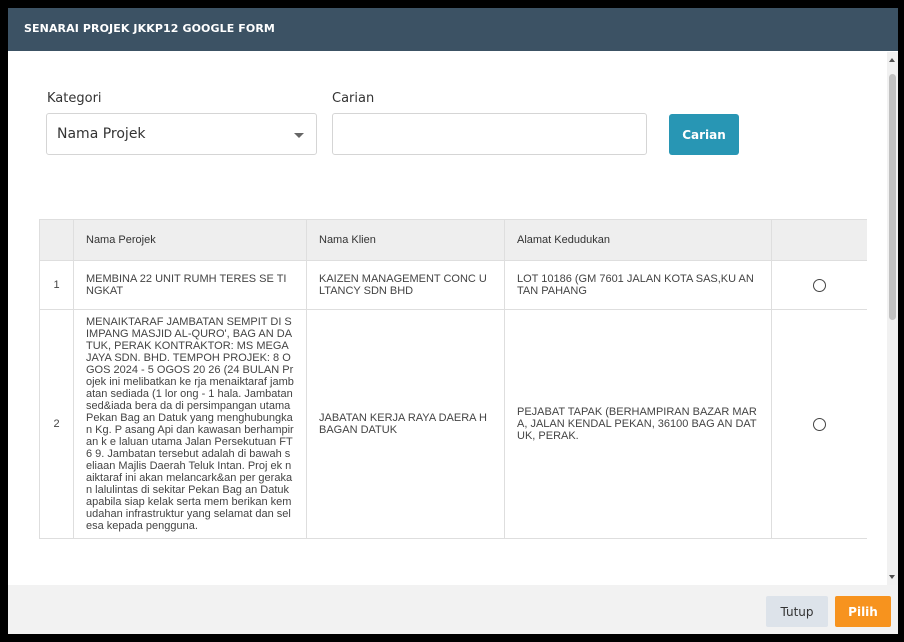  What do you see at coordinates (453, 609) in the screenshot?
I see `modal-footer: Tutup Pilih` at bounding box center [453, 609].